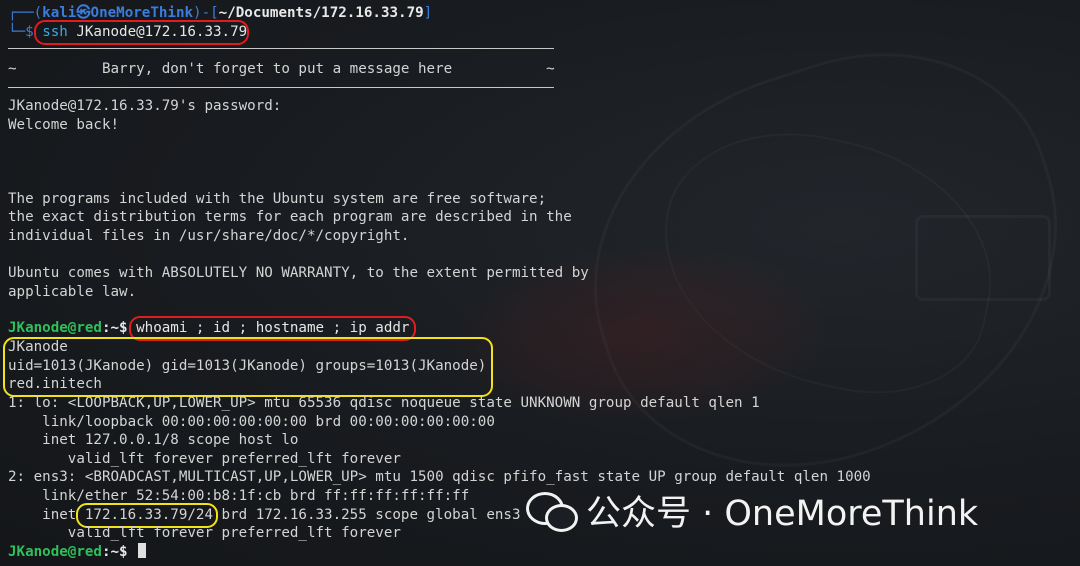 The image size is (1080, 566). Describe the element at coordinates (281, 87) in the screenshot. I see `banner-bottom-rule` at that location.